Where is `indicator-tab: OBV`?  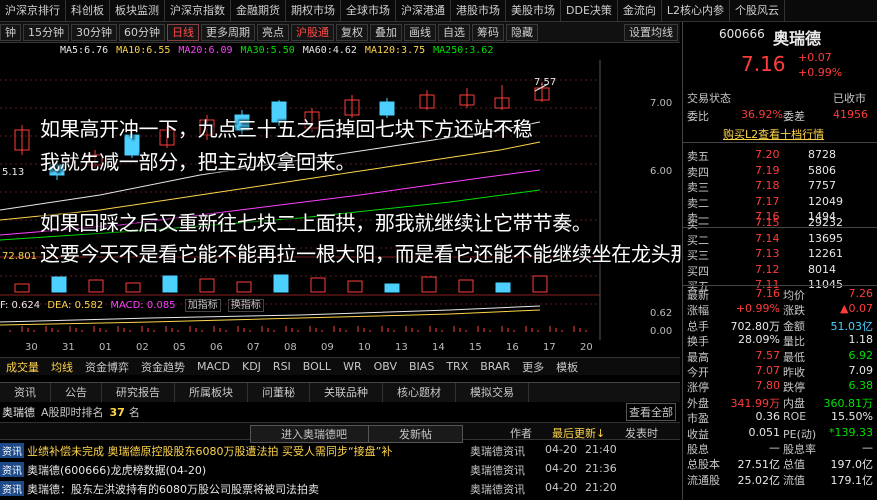
indicator-tab: OBV is located at coordinates (385, 366).